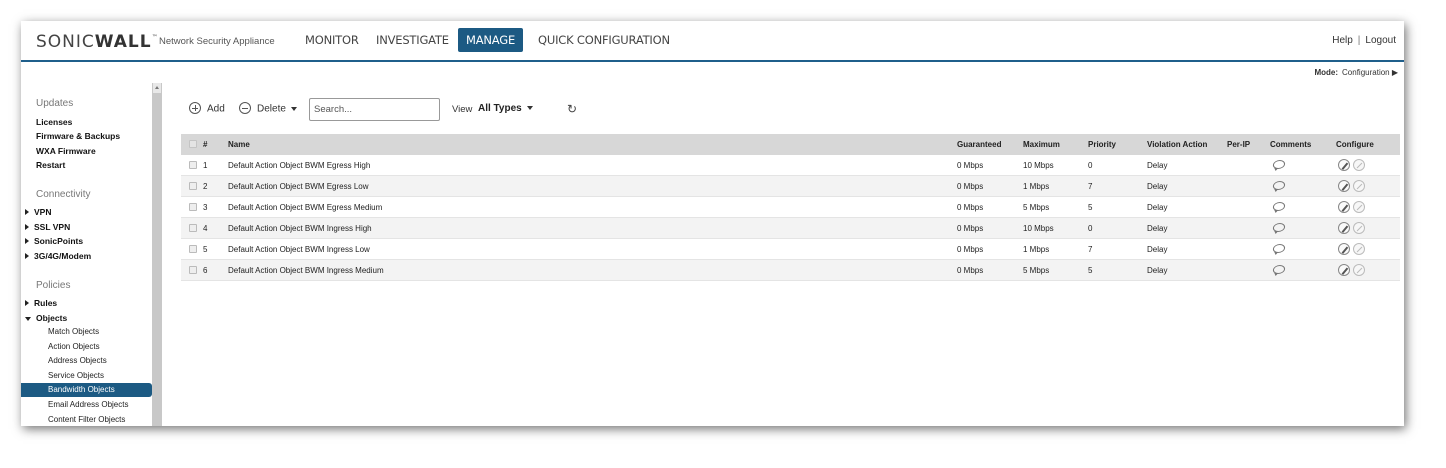 The width and height of the screenshot is (1446, 468). Describe the element at coordinates (50, 165) in the screenshot. I see `sidebar-item-restart: Restart` at that location.